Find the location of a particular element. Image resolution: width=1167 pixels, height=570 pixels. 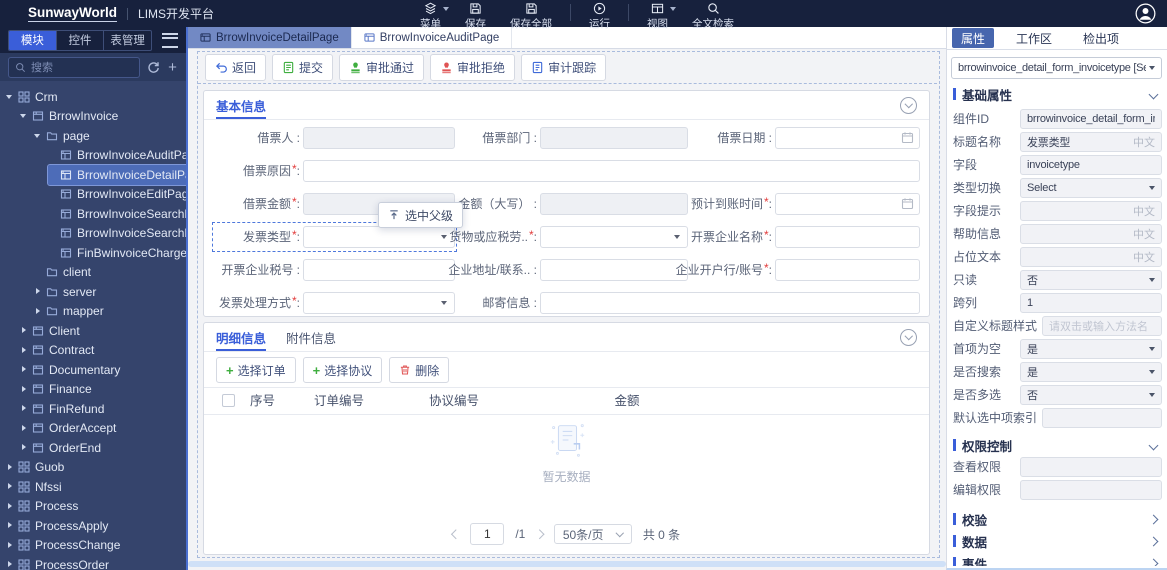

property-input: 发票类型 中文 is located at coordinates (1091, 141).